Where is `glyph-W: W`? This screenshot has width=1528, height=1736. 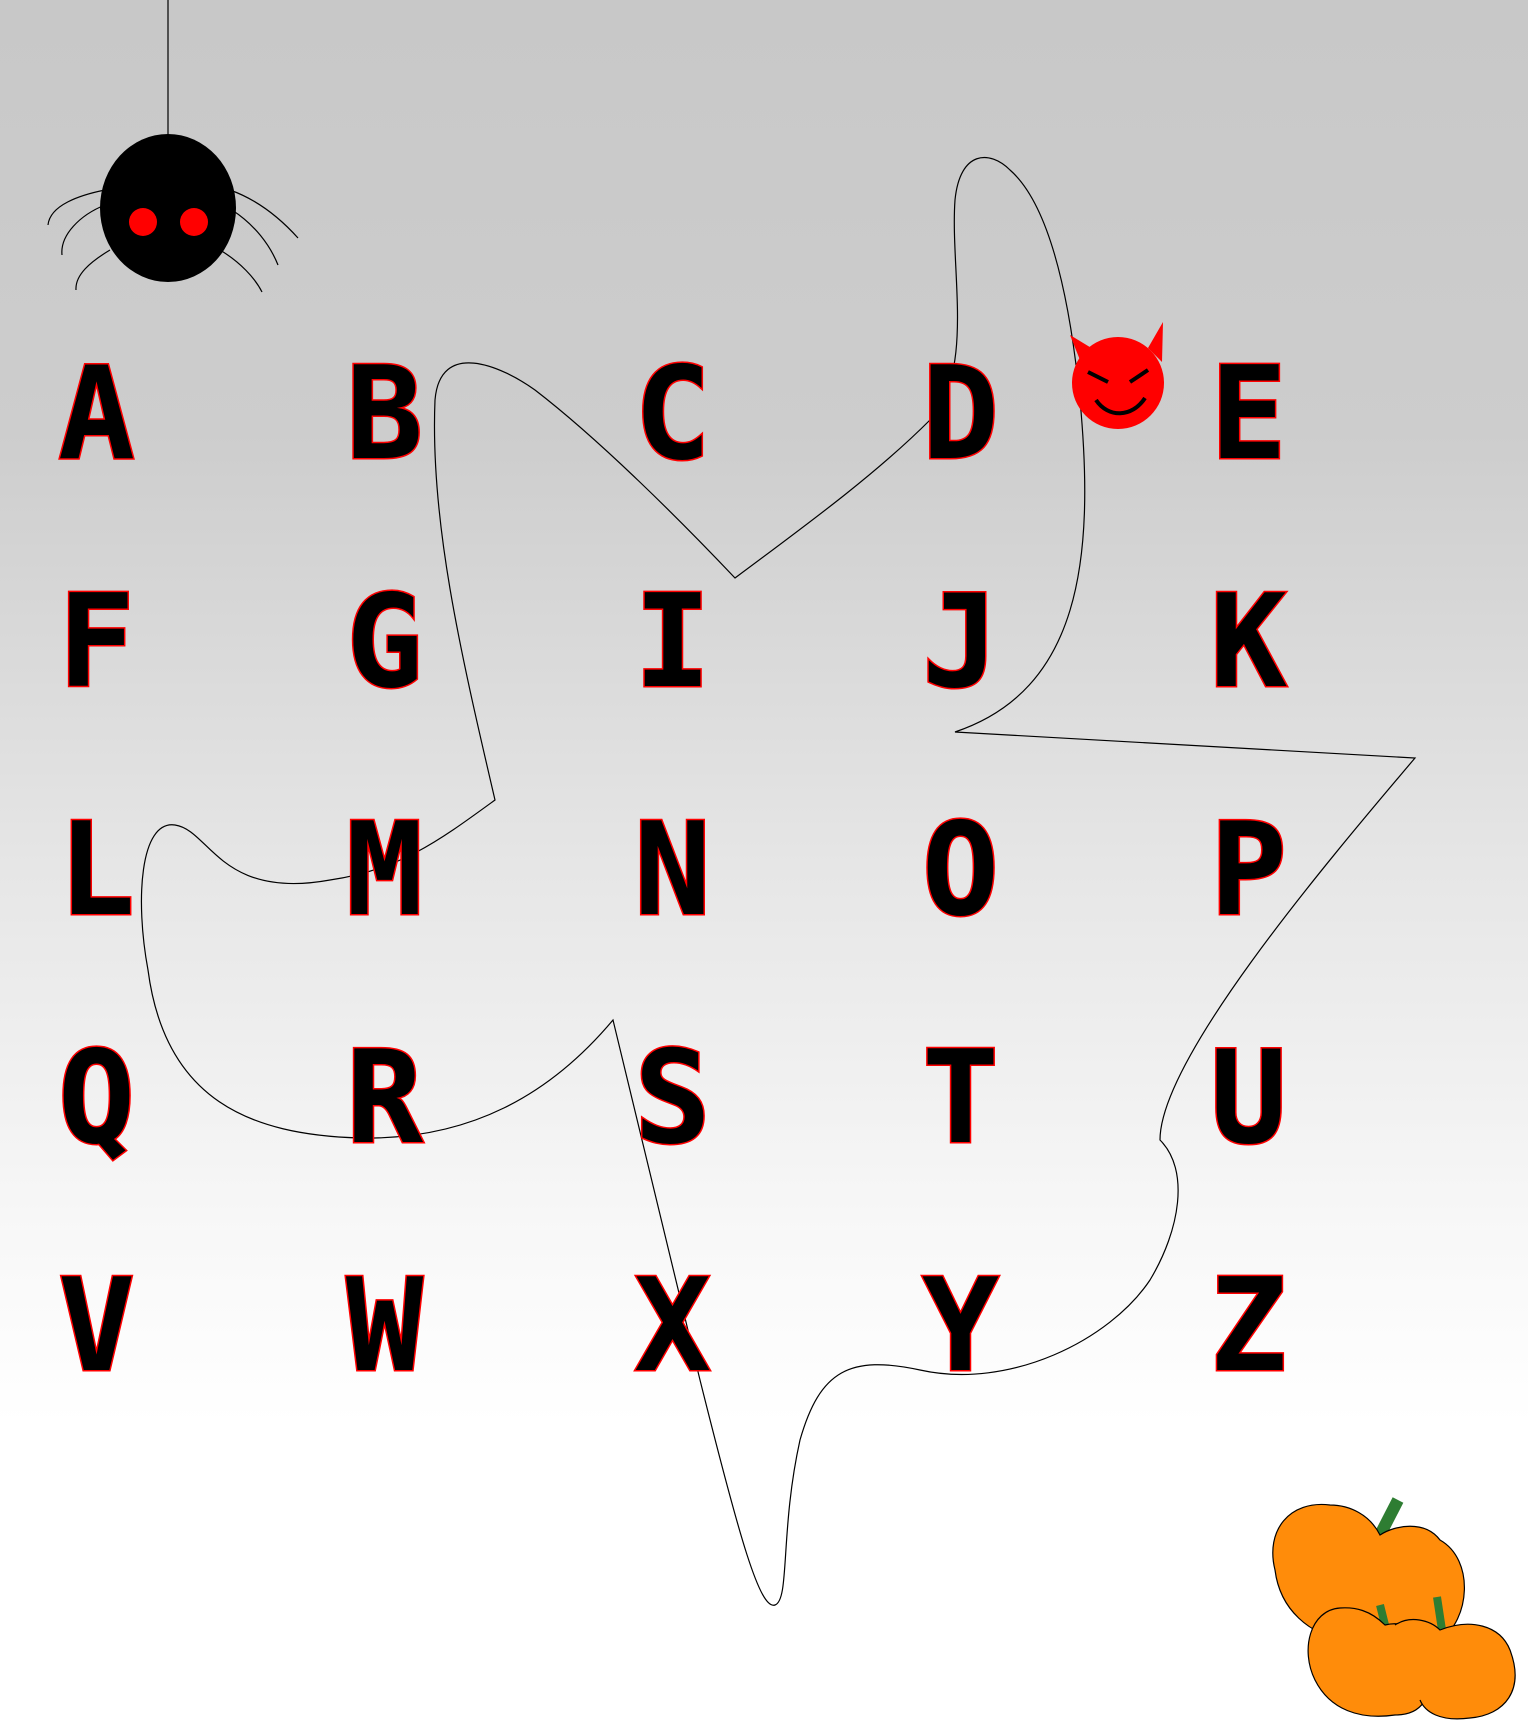
glyph-W: W is located at coordinates (385, 1326).